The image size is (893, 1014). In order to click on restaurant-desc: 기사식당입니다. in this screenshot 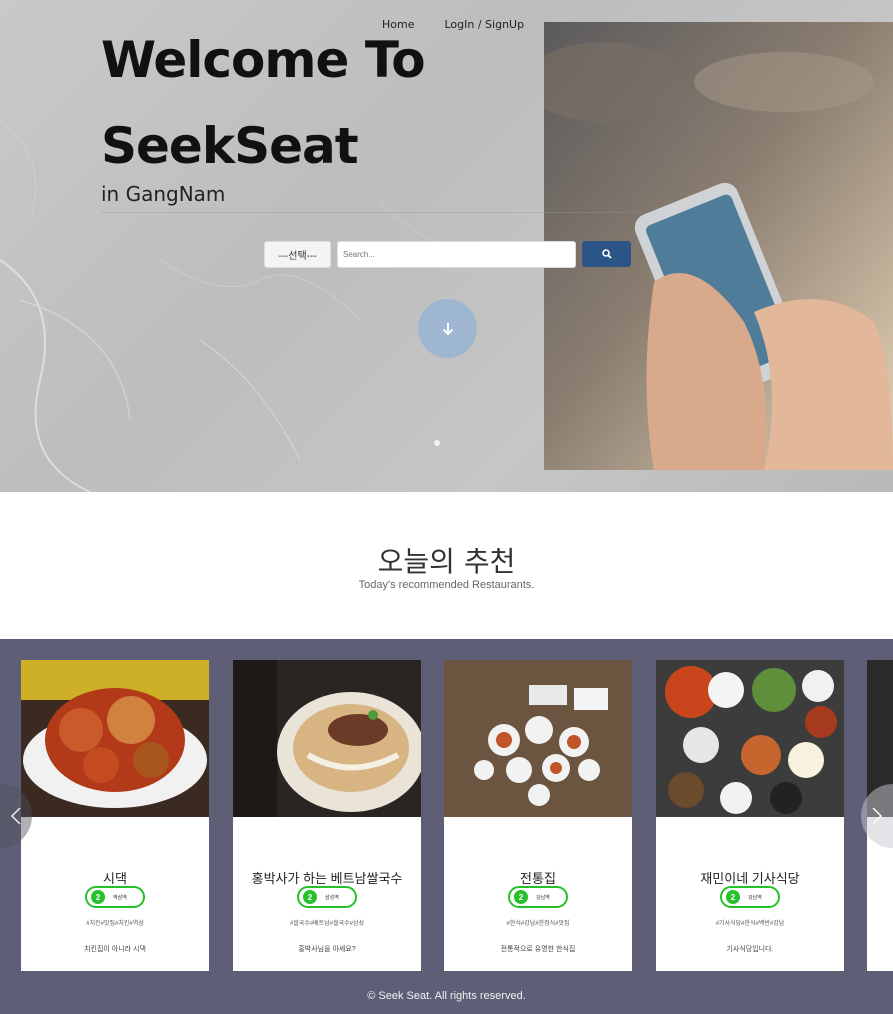, I will do `click(750, 949)`.